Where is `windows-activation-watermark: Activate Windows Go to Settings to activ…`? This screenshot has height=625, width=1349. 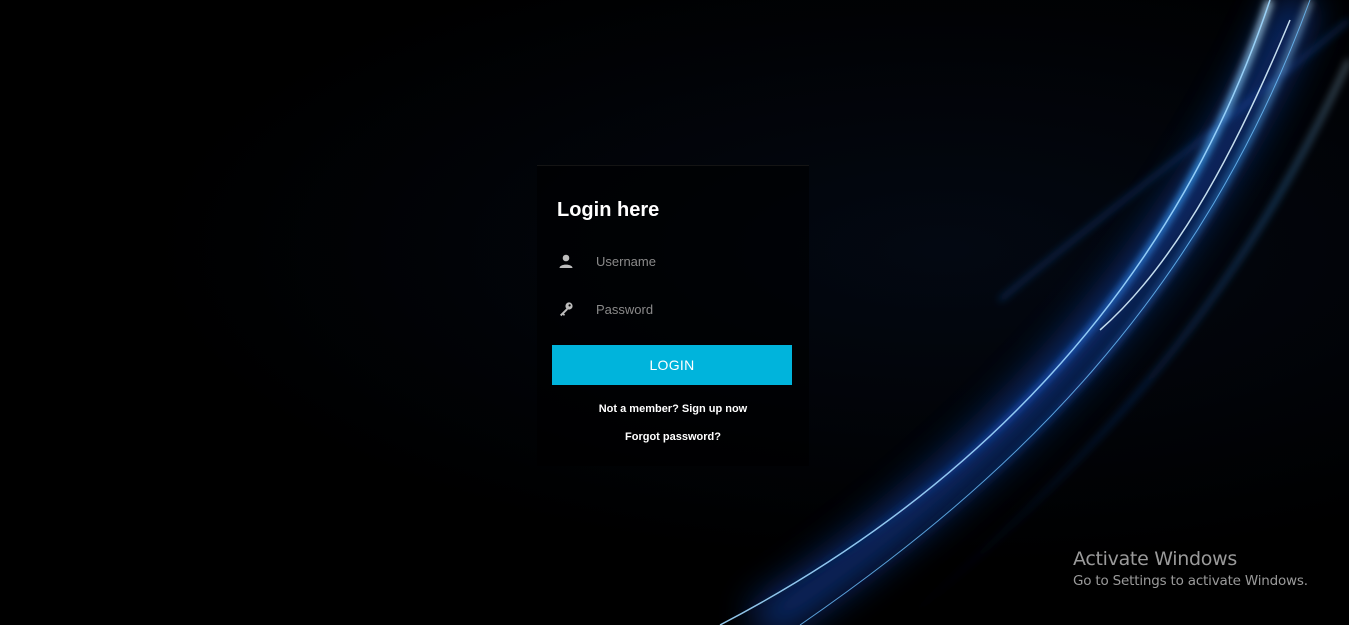 windows-activation-watermark: Activate Windows Go to Settings to activ… is located at coordinates (1190, 568).